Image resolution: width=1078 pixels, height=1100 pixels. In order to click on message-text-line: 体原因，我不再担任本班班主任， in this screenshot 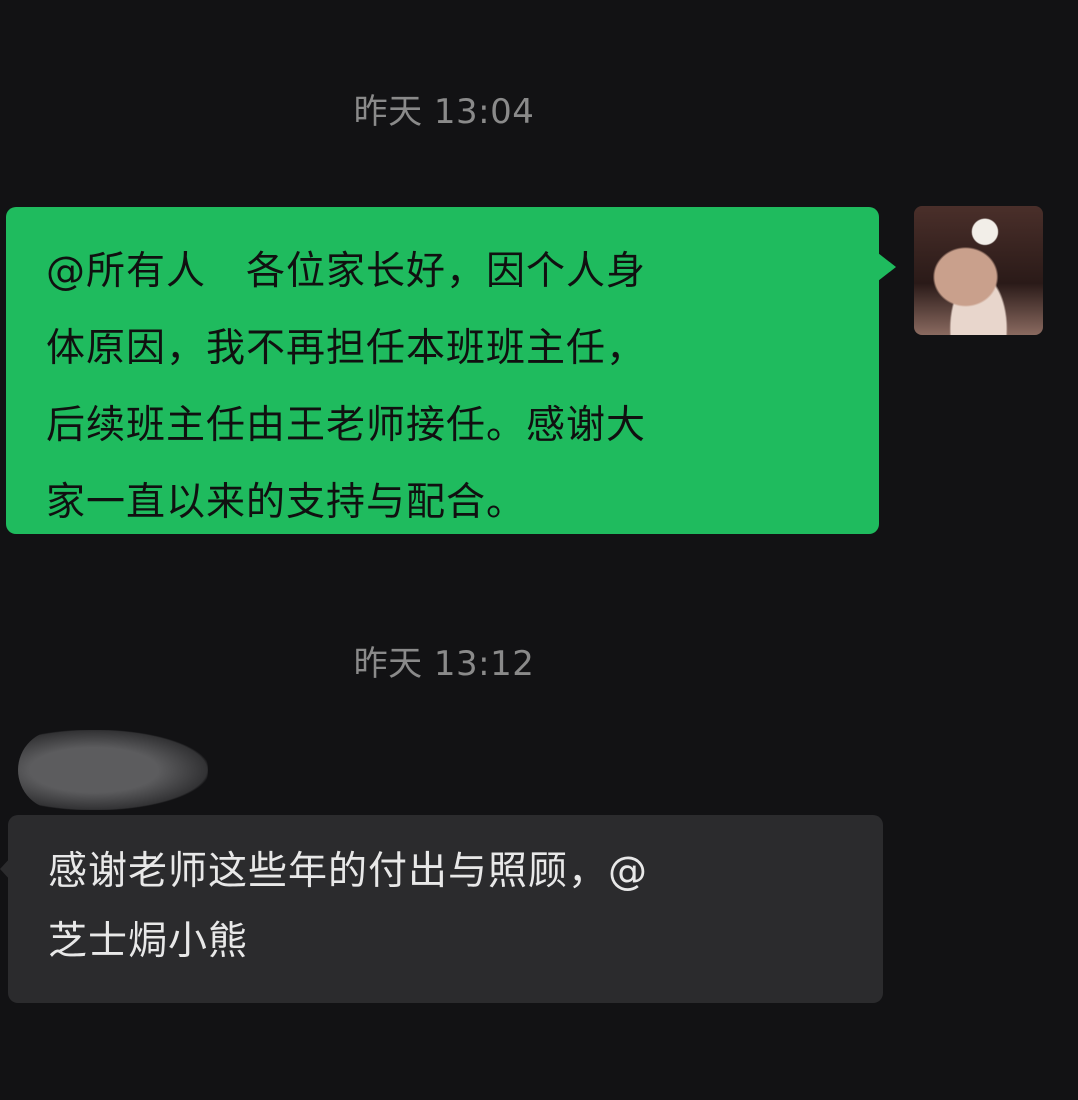, I will do `click(346, 348)`.